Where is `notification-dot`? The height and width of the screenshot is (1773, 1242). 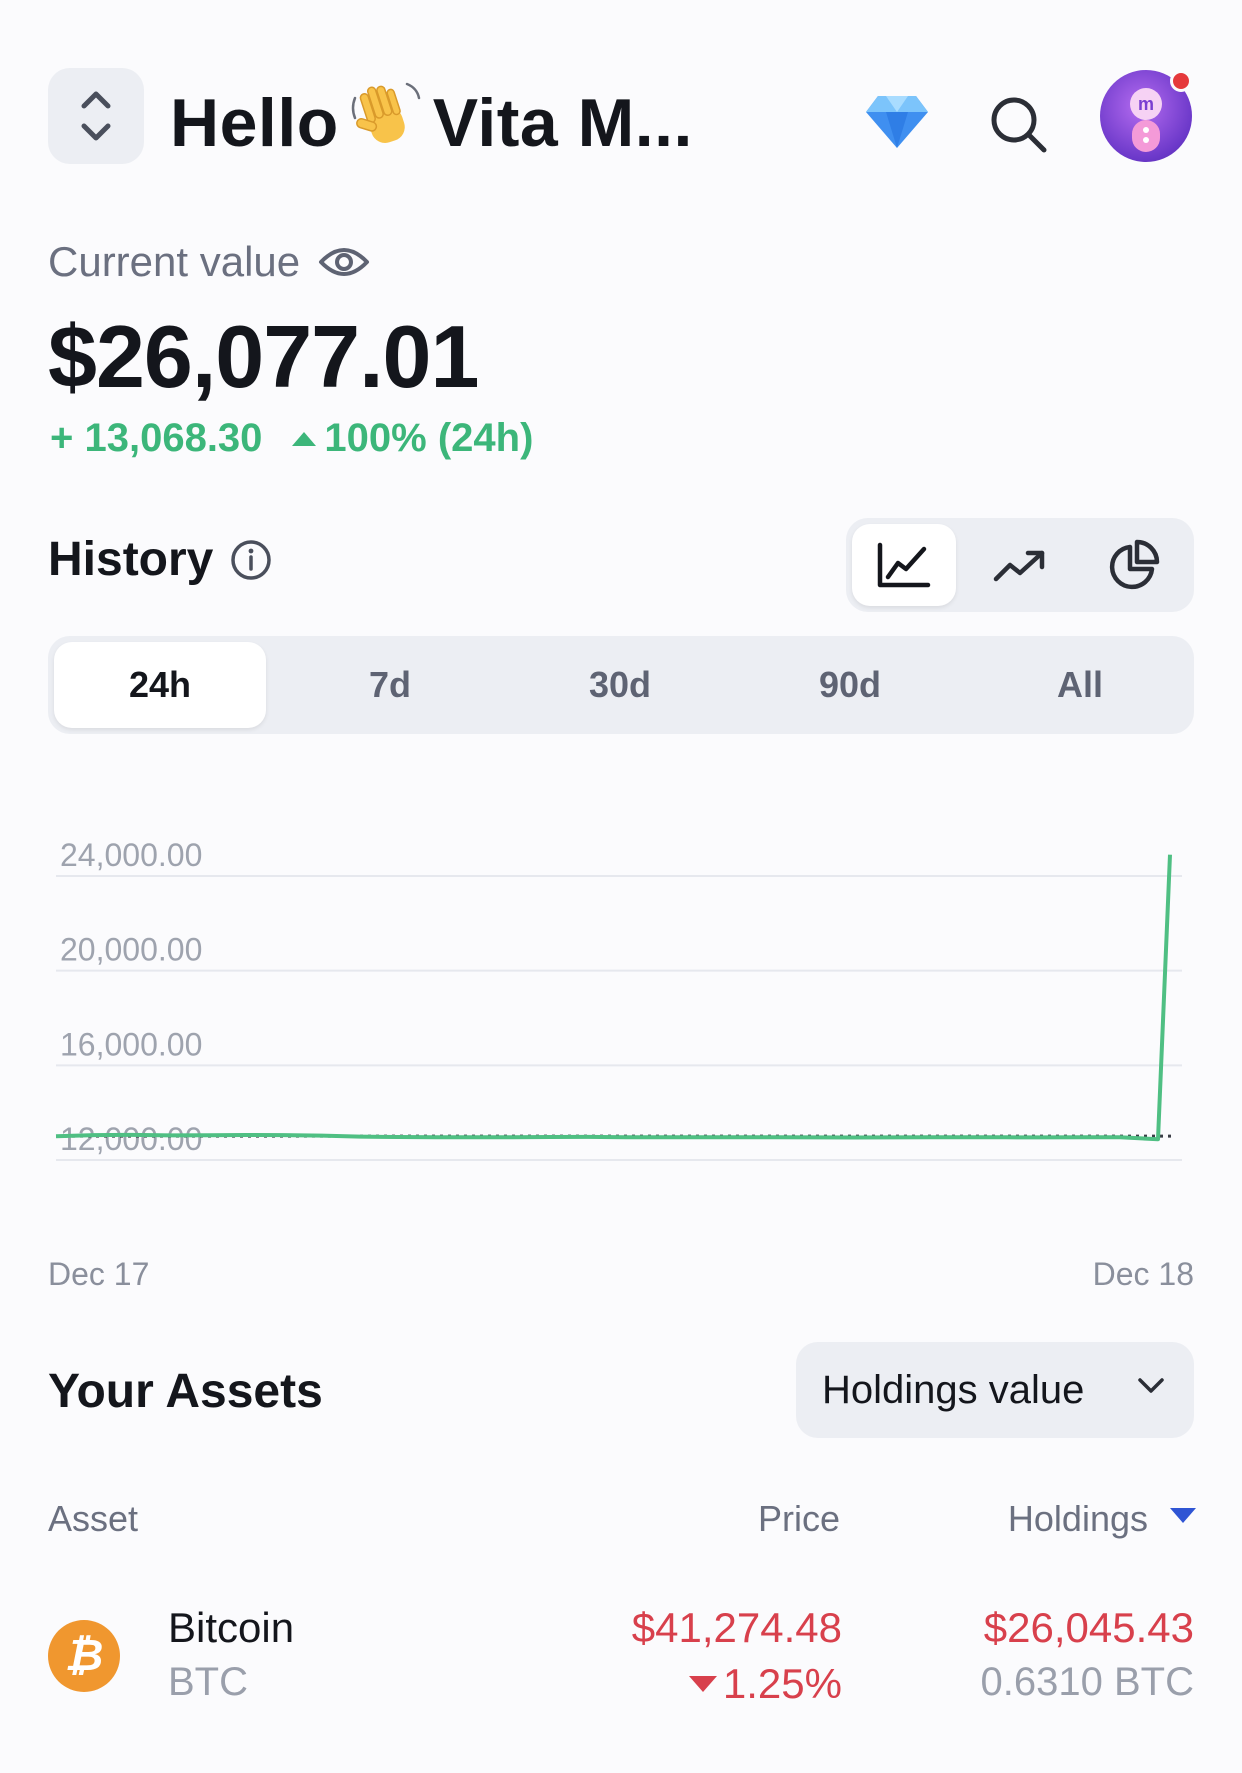
notification-dot is located at coordinates (1181, 81).